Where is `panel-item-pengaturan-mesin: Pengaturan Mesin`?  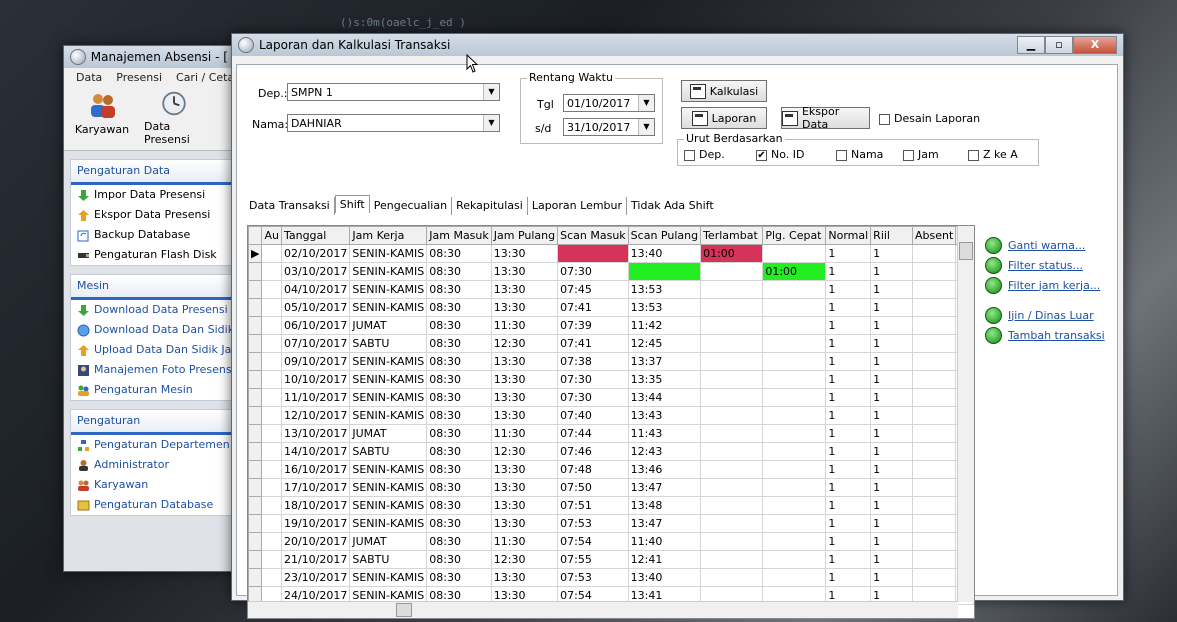 panel-item-pengaturan-mesin: Pengaturan Mesin is located at coordinates (154, 390).